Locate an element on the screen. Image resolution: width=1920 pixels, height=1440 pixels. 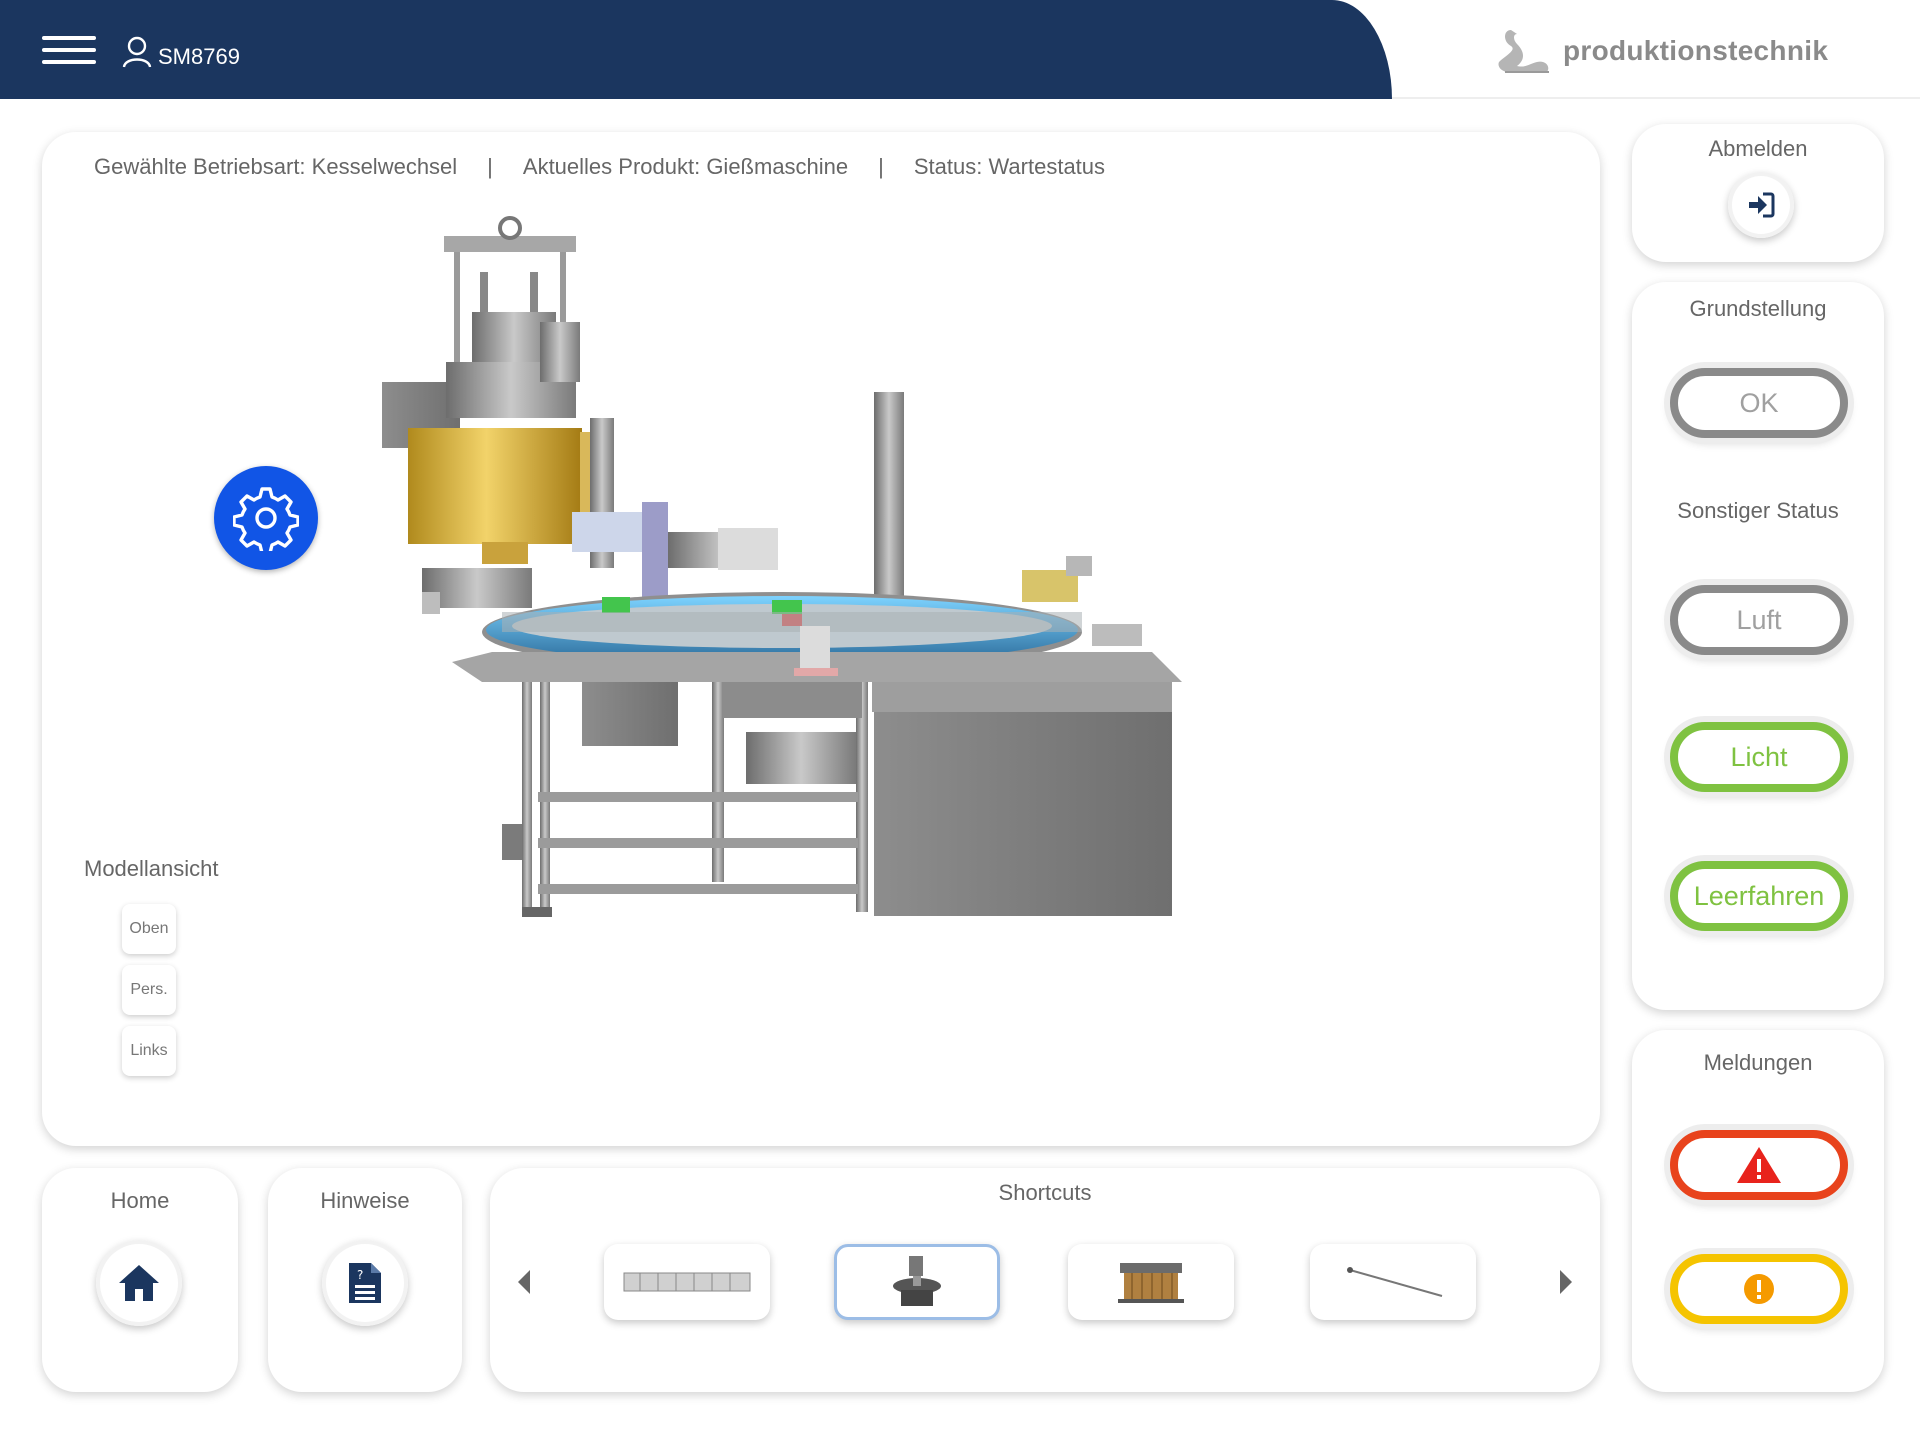
logout-card: Abmelden is located at coordinates (1758, 193).